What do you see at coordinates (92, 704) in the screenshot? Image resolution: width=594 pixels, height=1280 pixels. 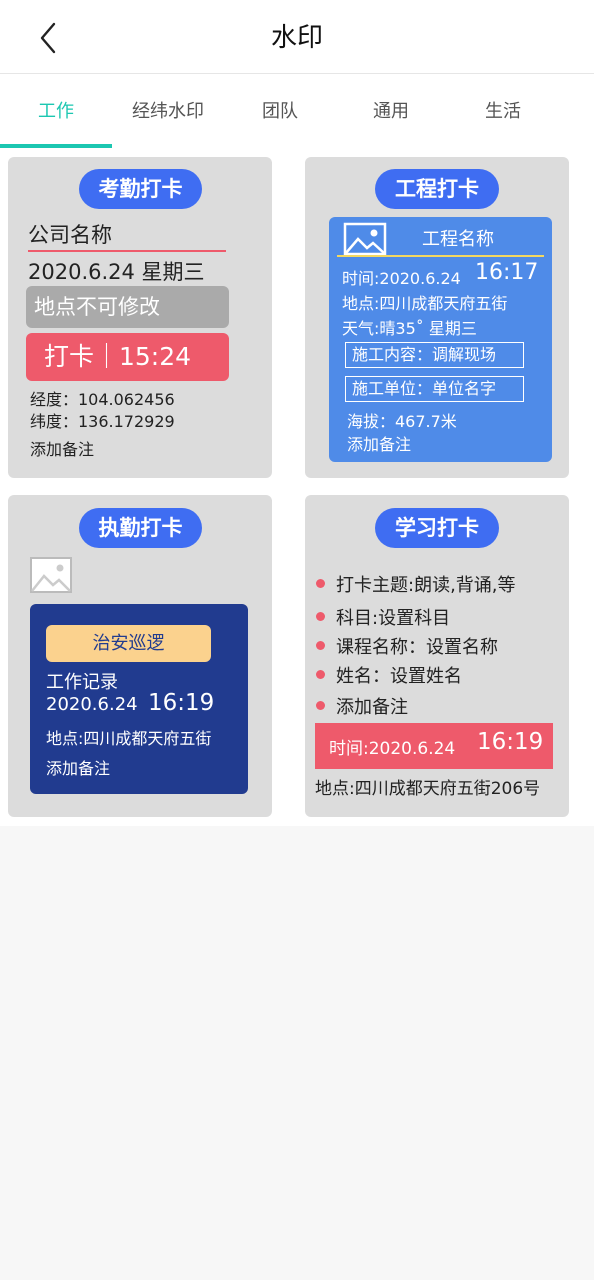 I see `date: 2020.6.24` at bounding box center [92, 704].